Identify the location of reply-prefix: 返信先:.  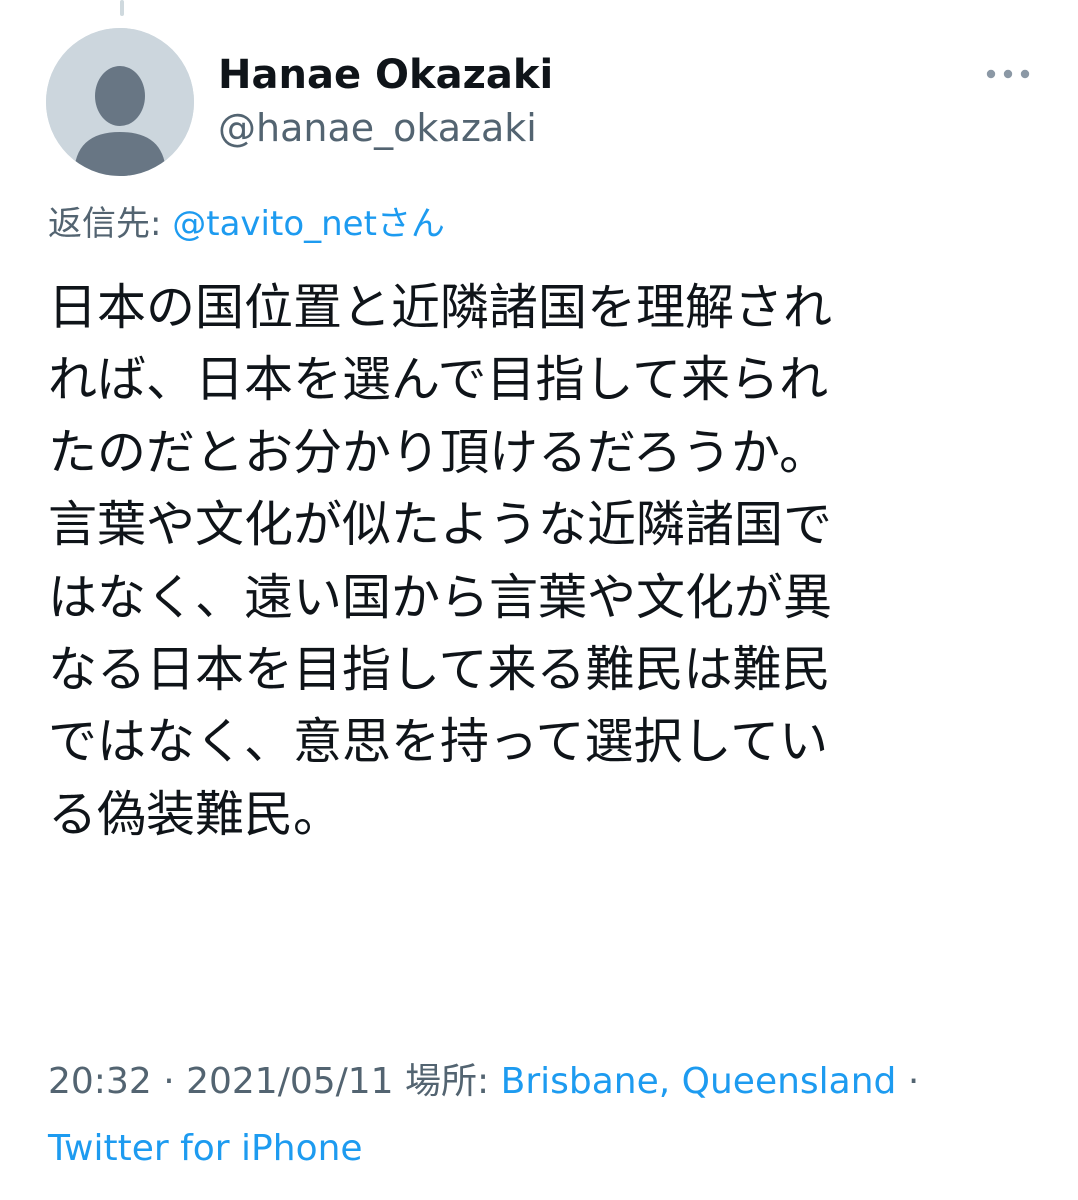
(110, 224).